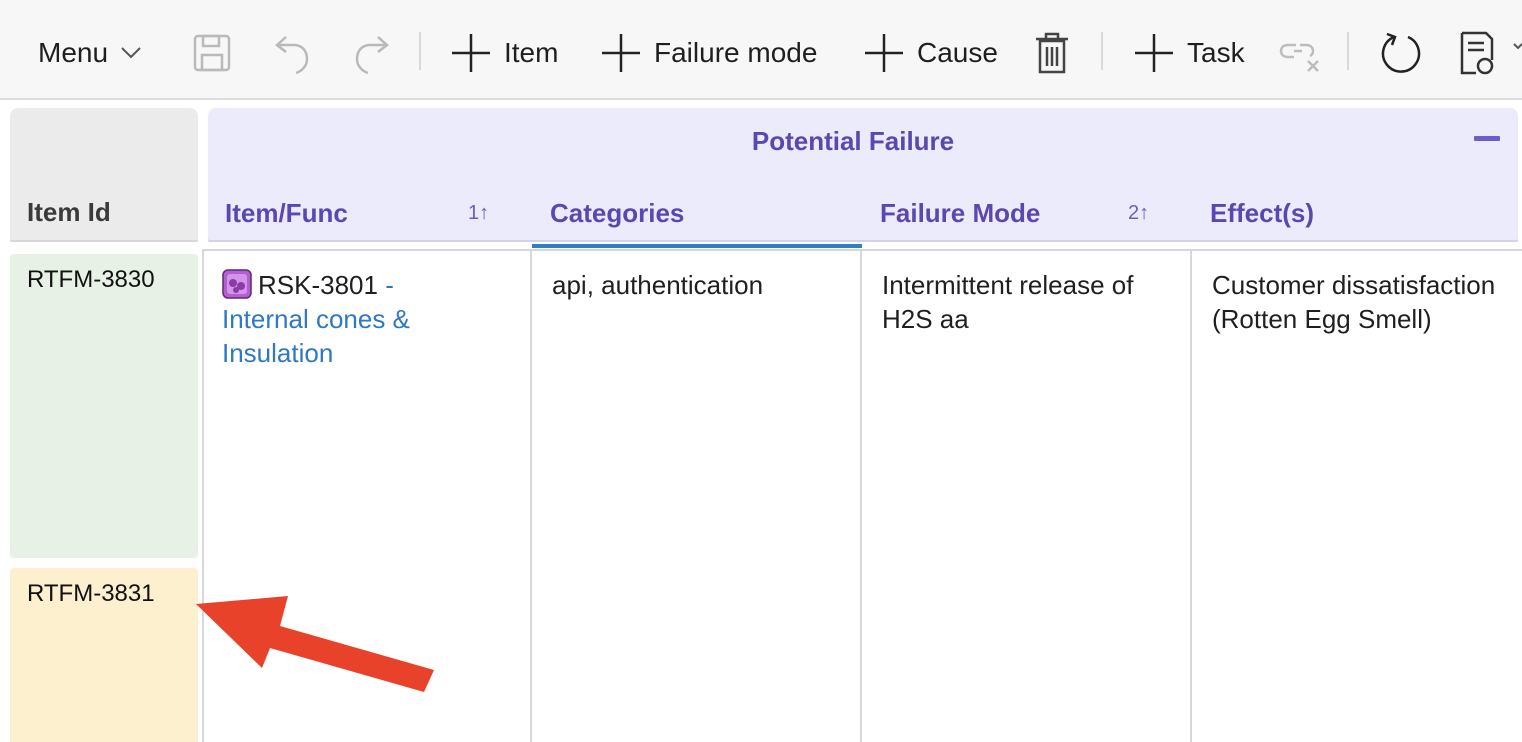 Image resolution: width=1522 pixels, height=742 pixels. I want to click on undo-icon, so click(292, 53).